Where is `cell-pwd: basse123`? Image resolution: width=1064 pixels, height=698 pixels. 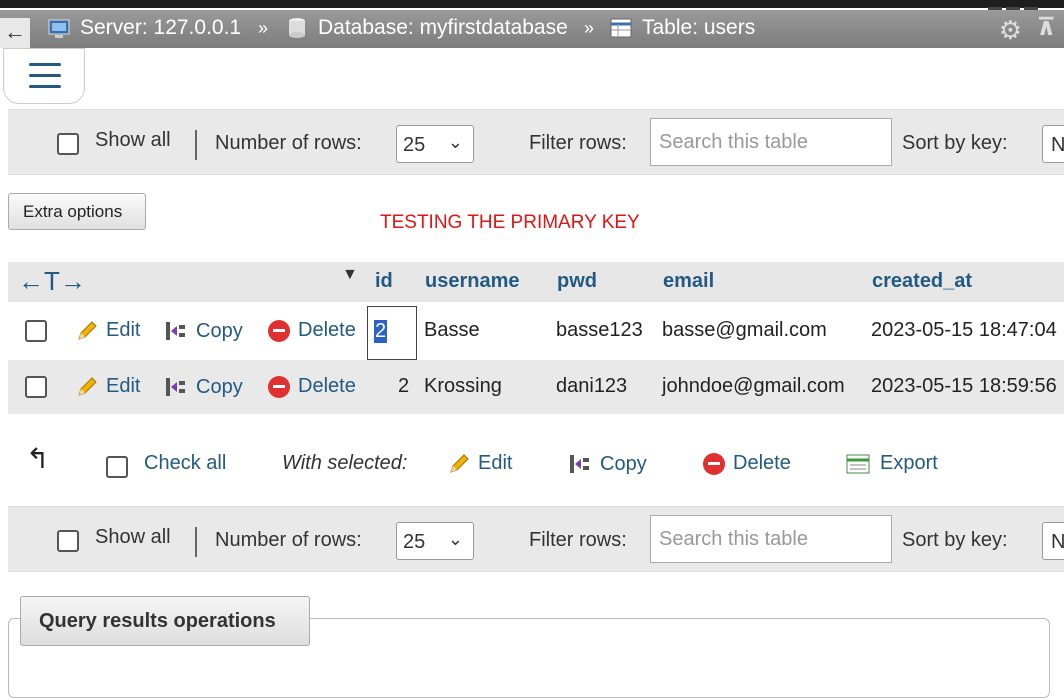 cell-pwd: basse123 is located at coordinates (599, 330).